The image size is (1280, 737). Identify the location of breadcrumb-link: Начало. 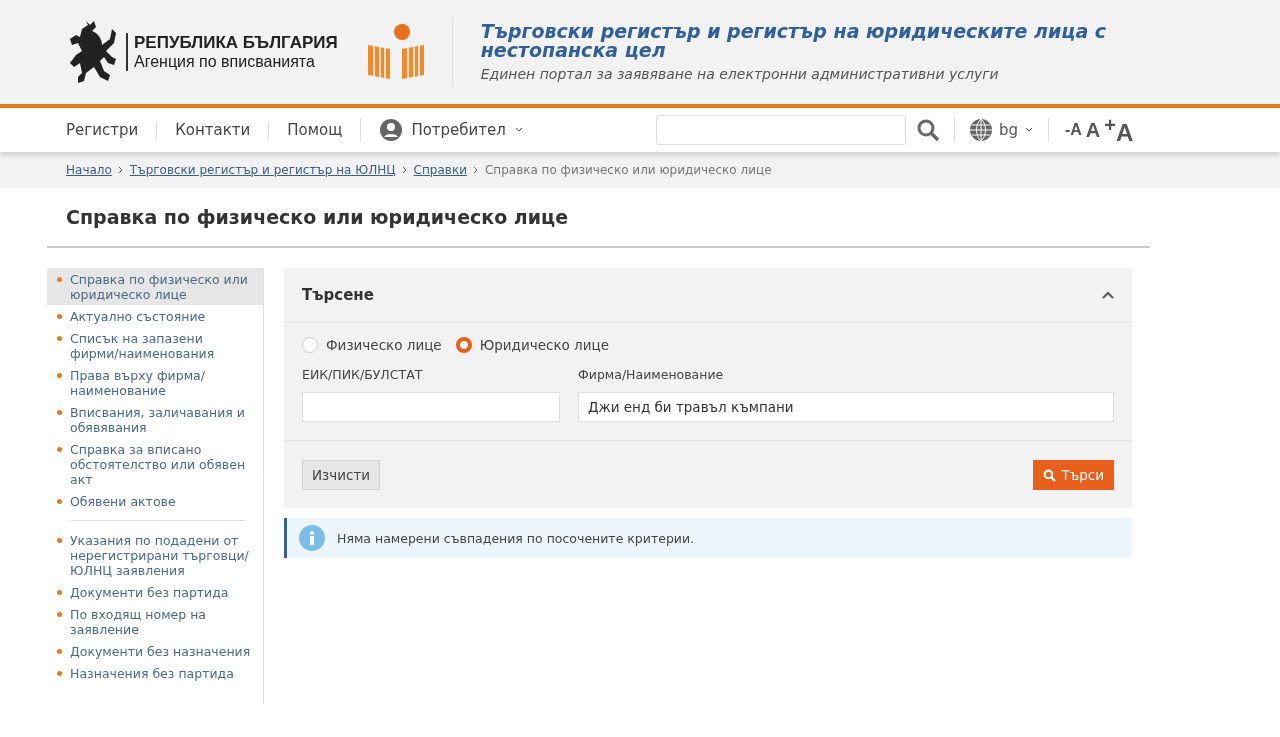
(89, 170).